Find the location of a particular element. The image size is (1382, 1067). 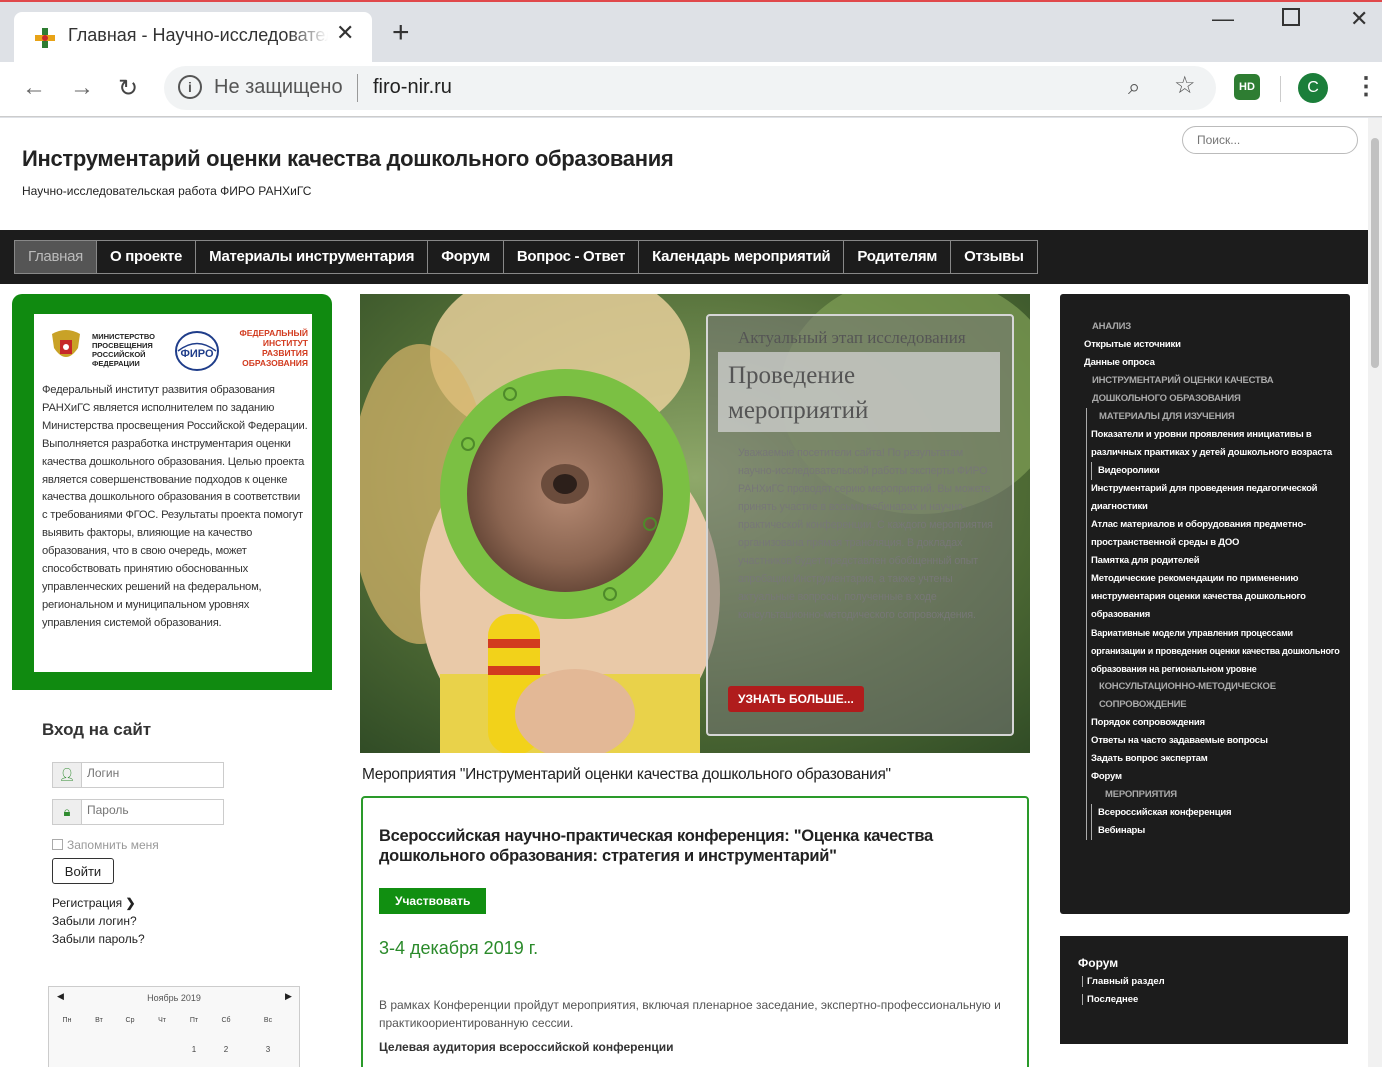

forum-link-main: Главный раздел is located at coordinates (1123, 981).